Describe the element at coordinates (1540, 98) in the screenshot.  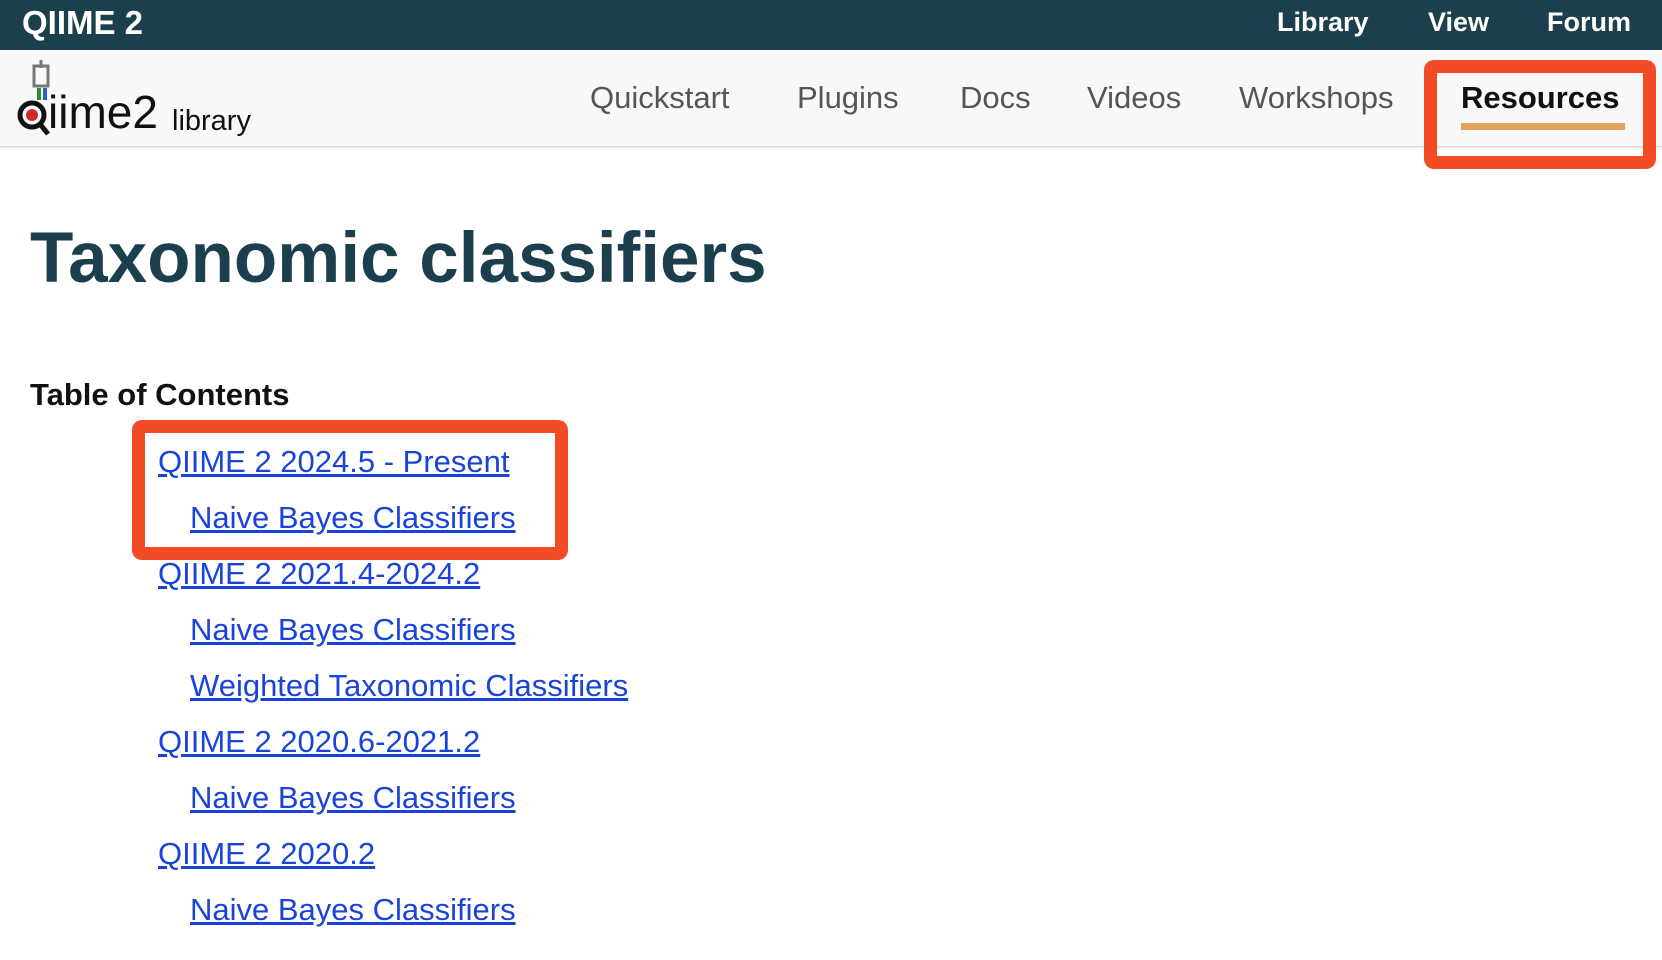
I see `nav-resources: Resources` at that location.